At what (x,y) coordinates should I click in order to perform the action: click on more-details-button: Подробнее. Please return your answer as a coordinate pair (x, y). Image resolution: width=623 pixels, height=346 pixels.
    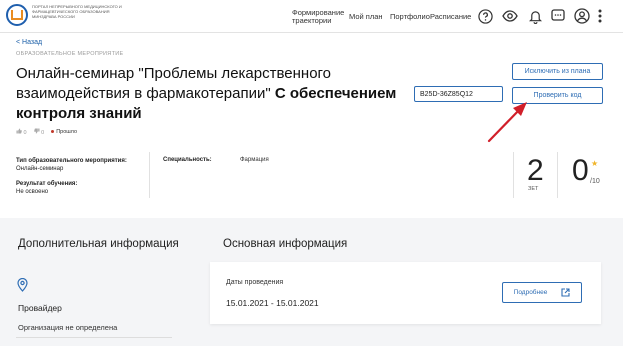
    Looking at the image, I should click on (542, 292).